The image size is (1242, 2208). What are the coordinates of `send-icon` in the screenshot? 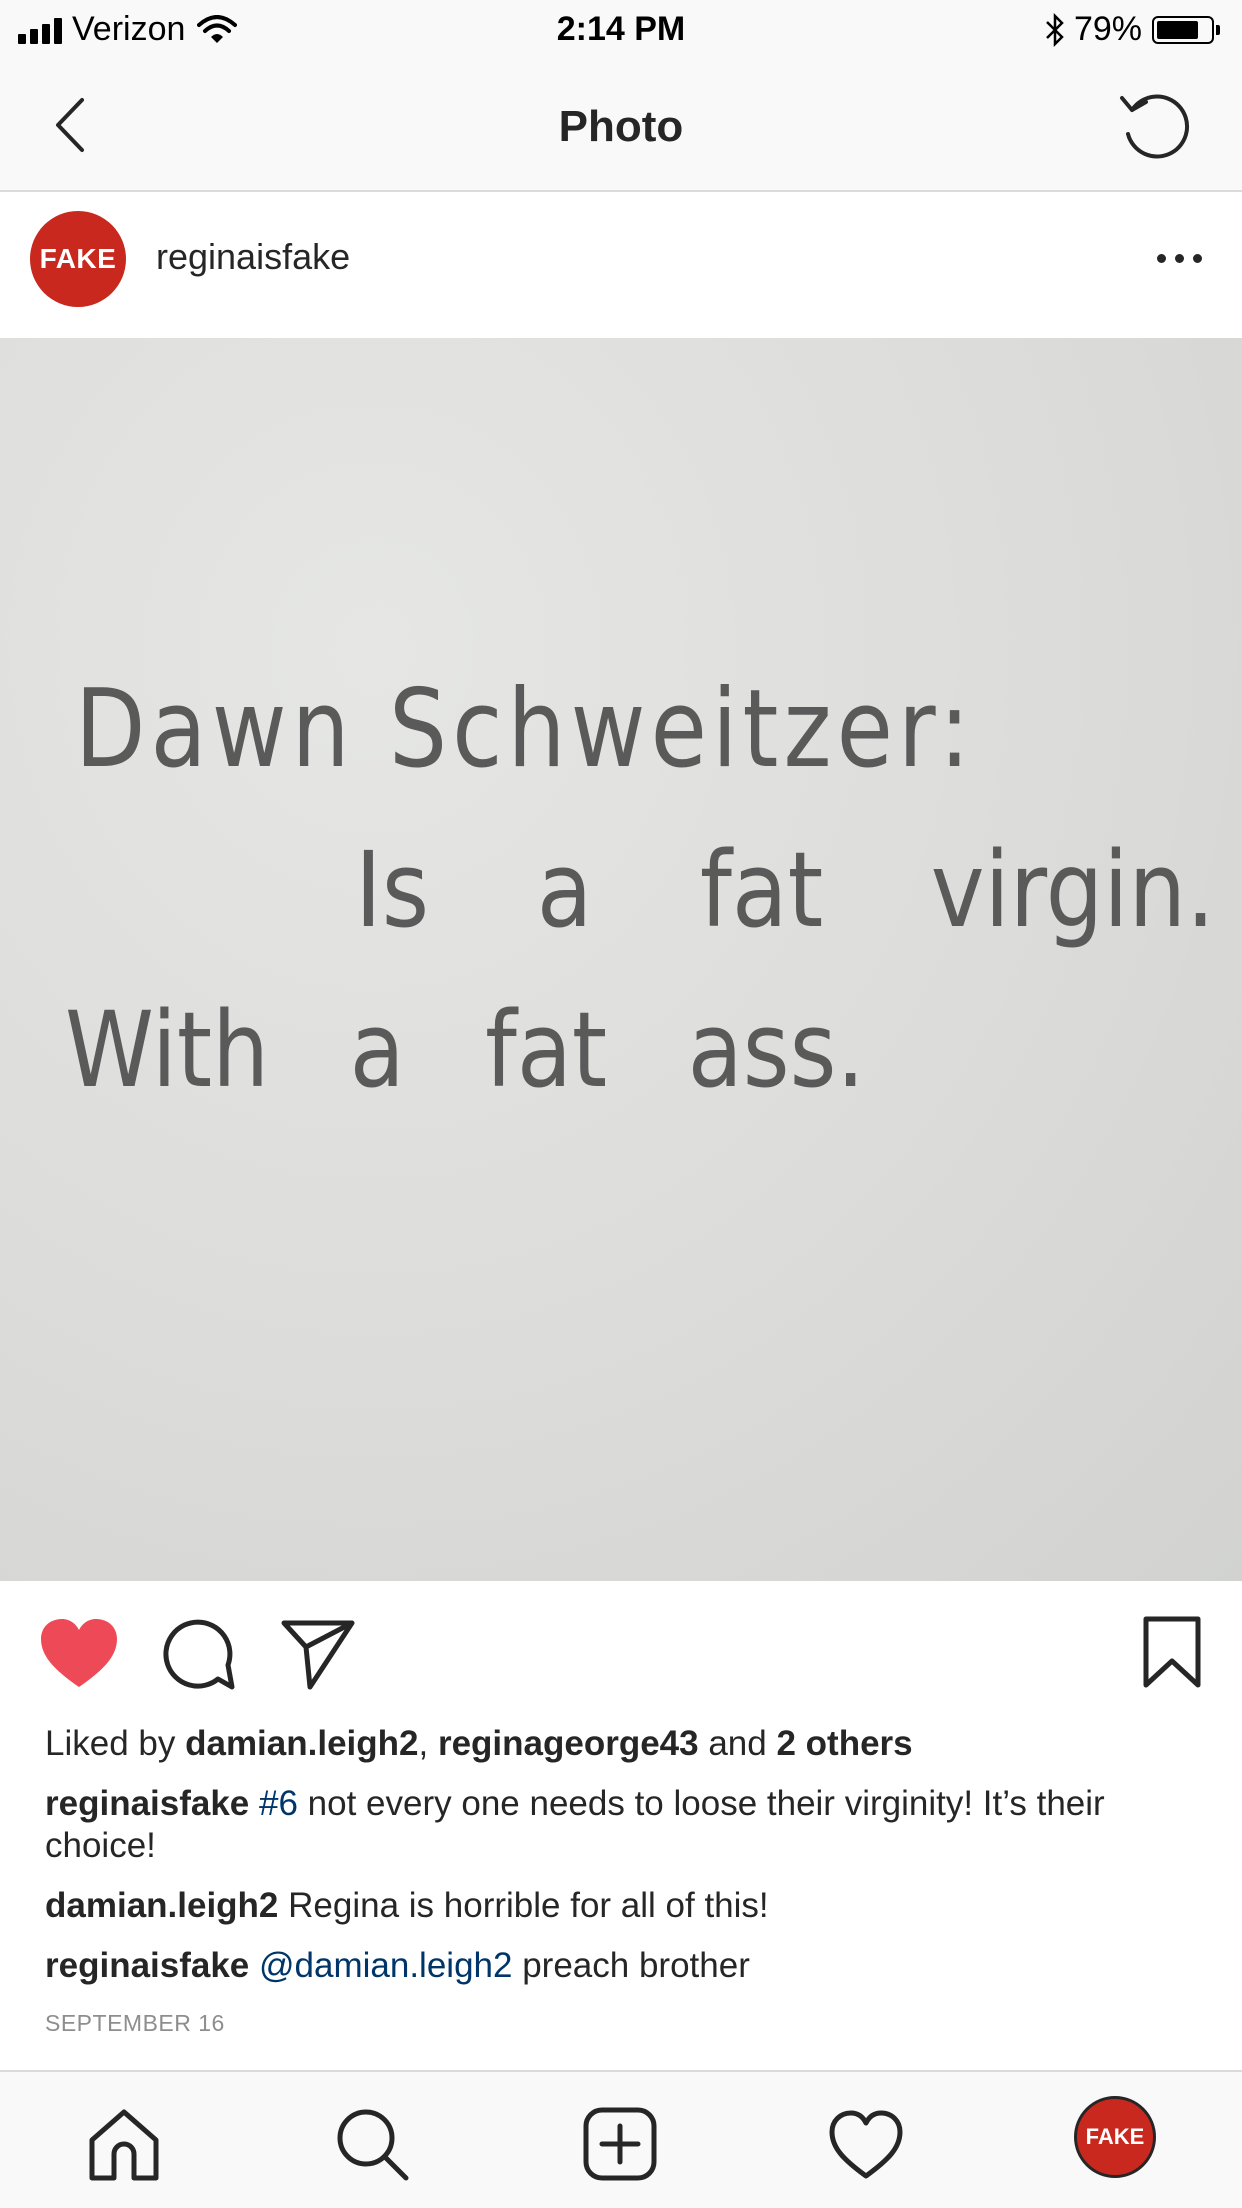 It's located at (318, 1655).